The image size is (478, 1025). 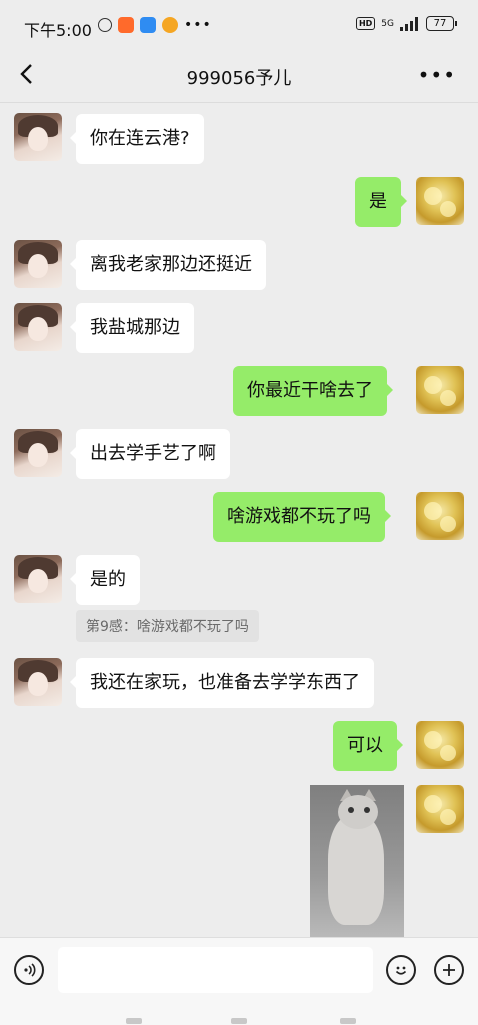 I want to click on cloud-icon, so click(x=148, y=25).